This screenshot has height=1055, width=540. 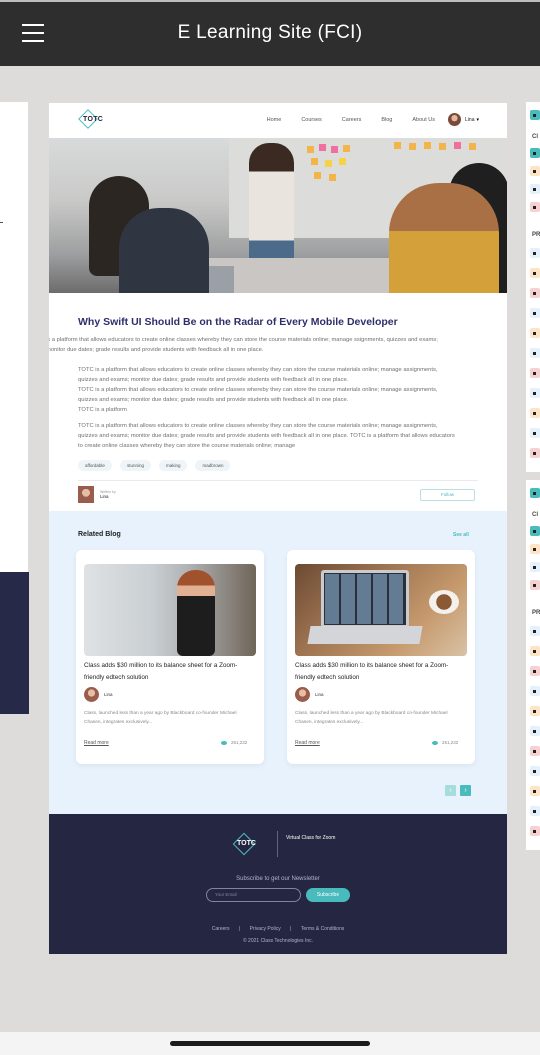 What do you see at coordinates (423, 120) in the screenshot?
I see `nav-link-about: About Us` at bounding box center [423, 120].